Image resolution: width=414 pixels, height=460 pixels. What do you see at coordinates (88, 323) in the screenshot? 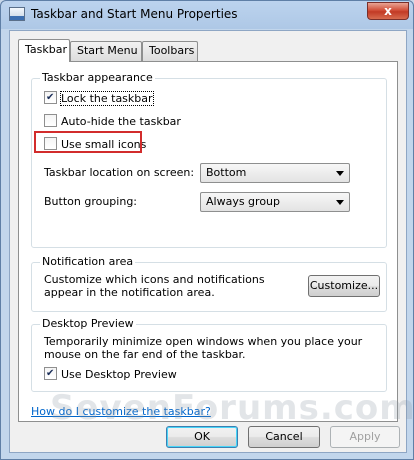
I see `group-legend-preview: Desktop Preview` at bounding box center [88, 323].